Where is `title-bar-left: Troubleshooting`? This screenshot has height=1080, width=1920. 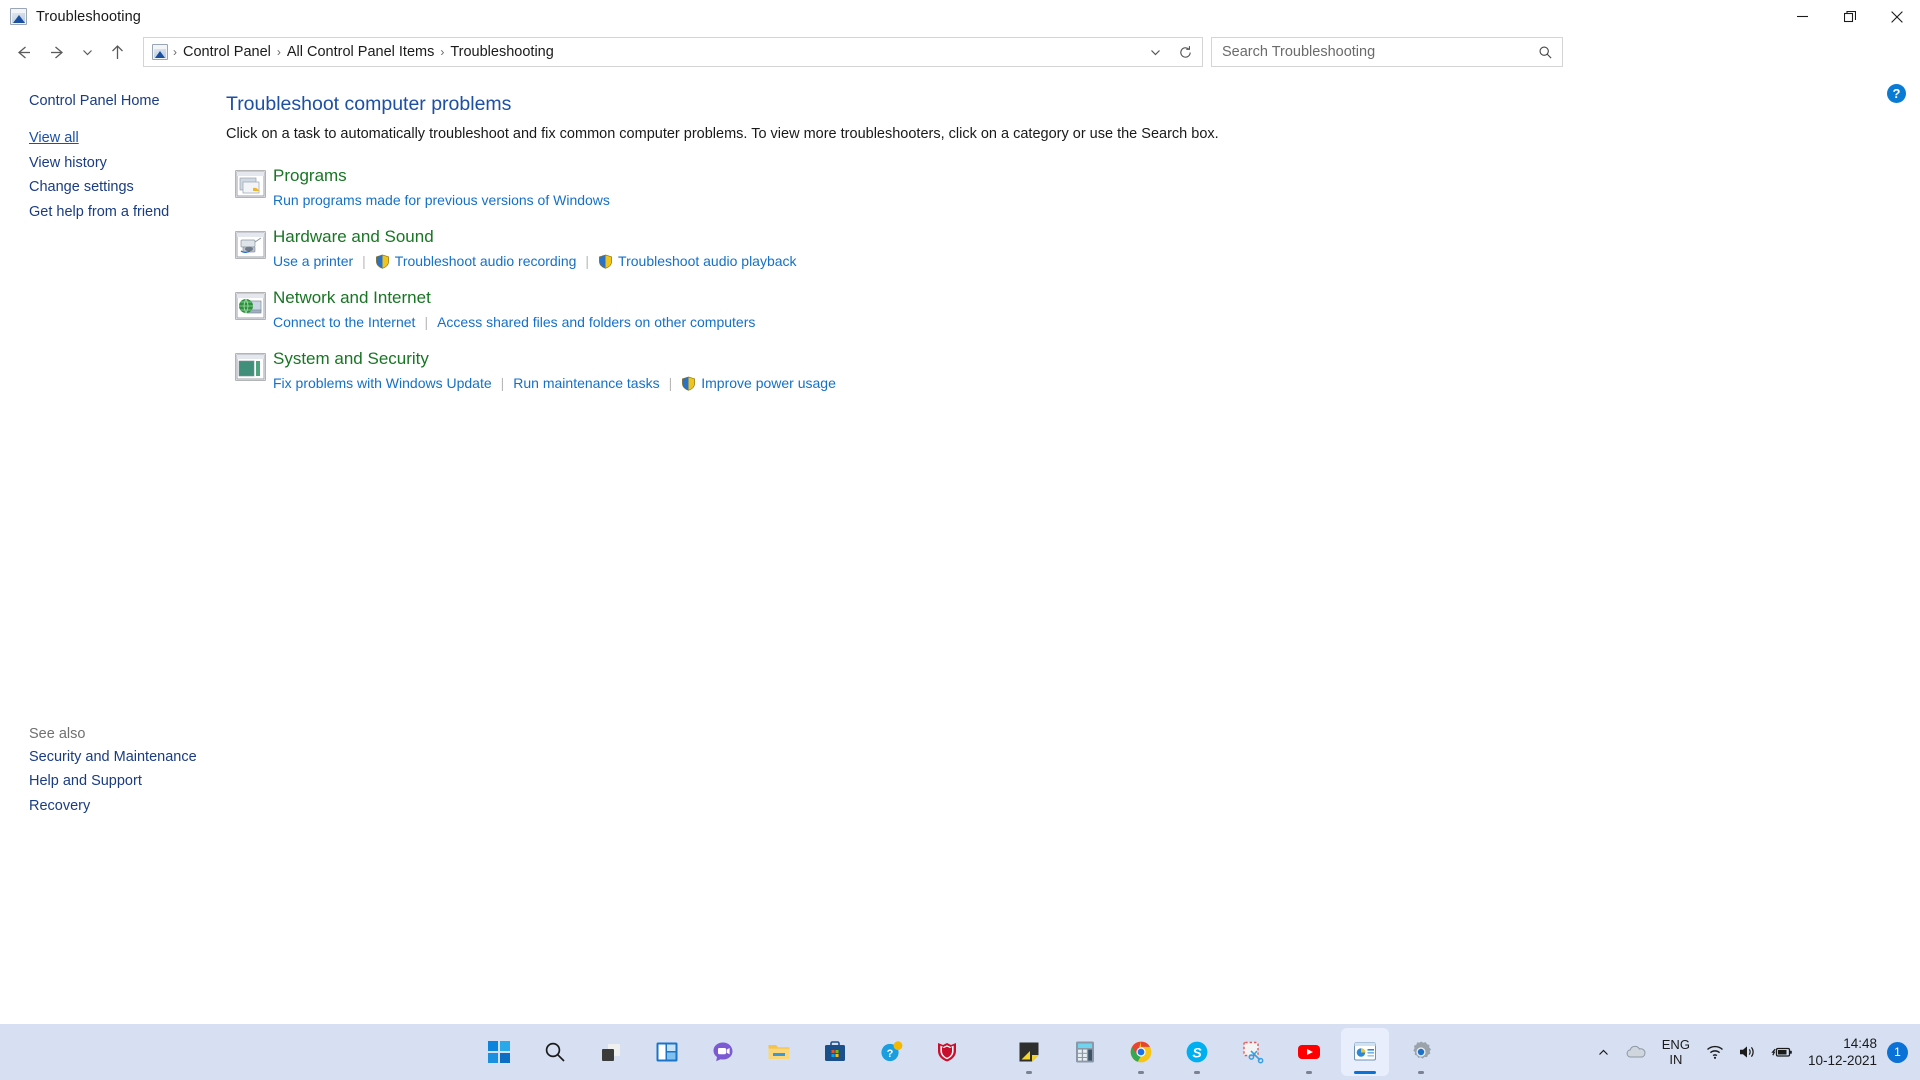 title-bar-left: Troubleshooting is located at coordinates (70, 16).